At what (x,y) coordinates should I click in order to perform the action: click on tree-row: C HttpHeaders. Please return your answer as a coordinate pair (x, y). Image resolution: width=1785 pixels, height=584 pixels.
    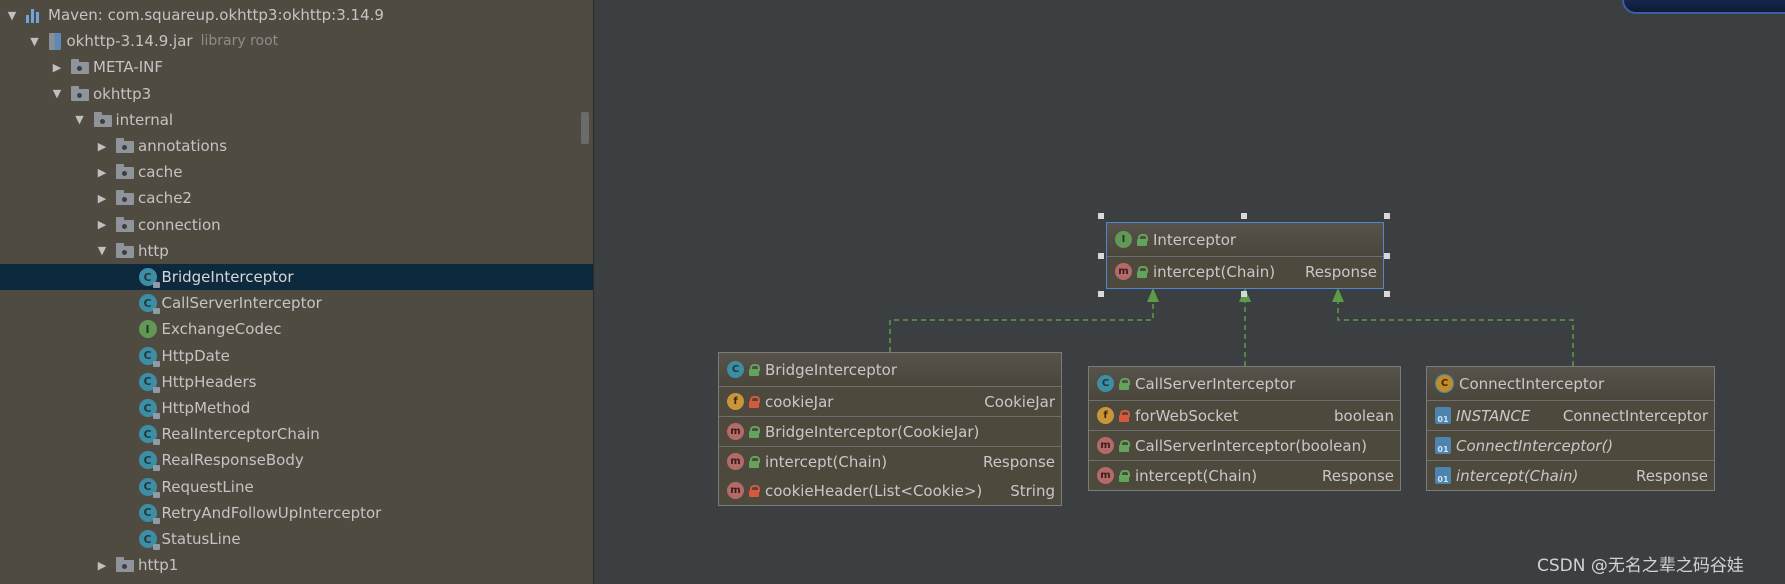
    Looking at the image, I should click on (296, 382).